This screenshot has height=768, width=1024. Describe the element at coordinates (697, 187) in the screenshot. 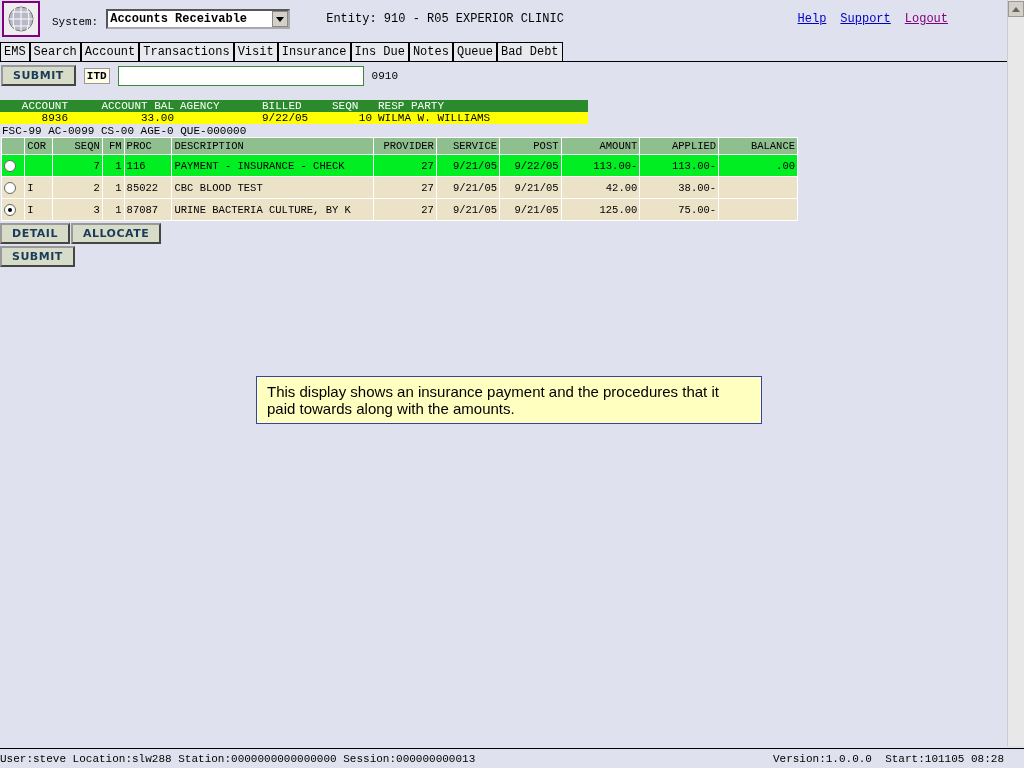

I see `table-cell: 38.00-` at that location.